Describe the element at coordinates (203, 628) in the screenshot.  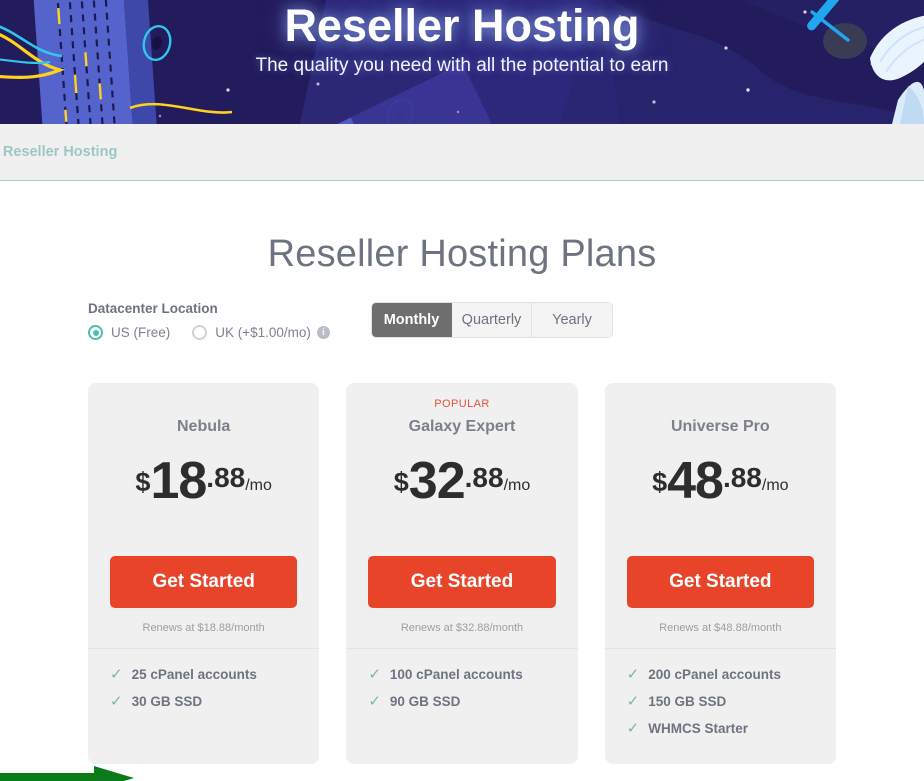
I see `plan-renewal-note: Renews at $18.88/month` at that location.